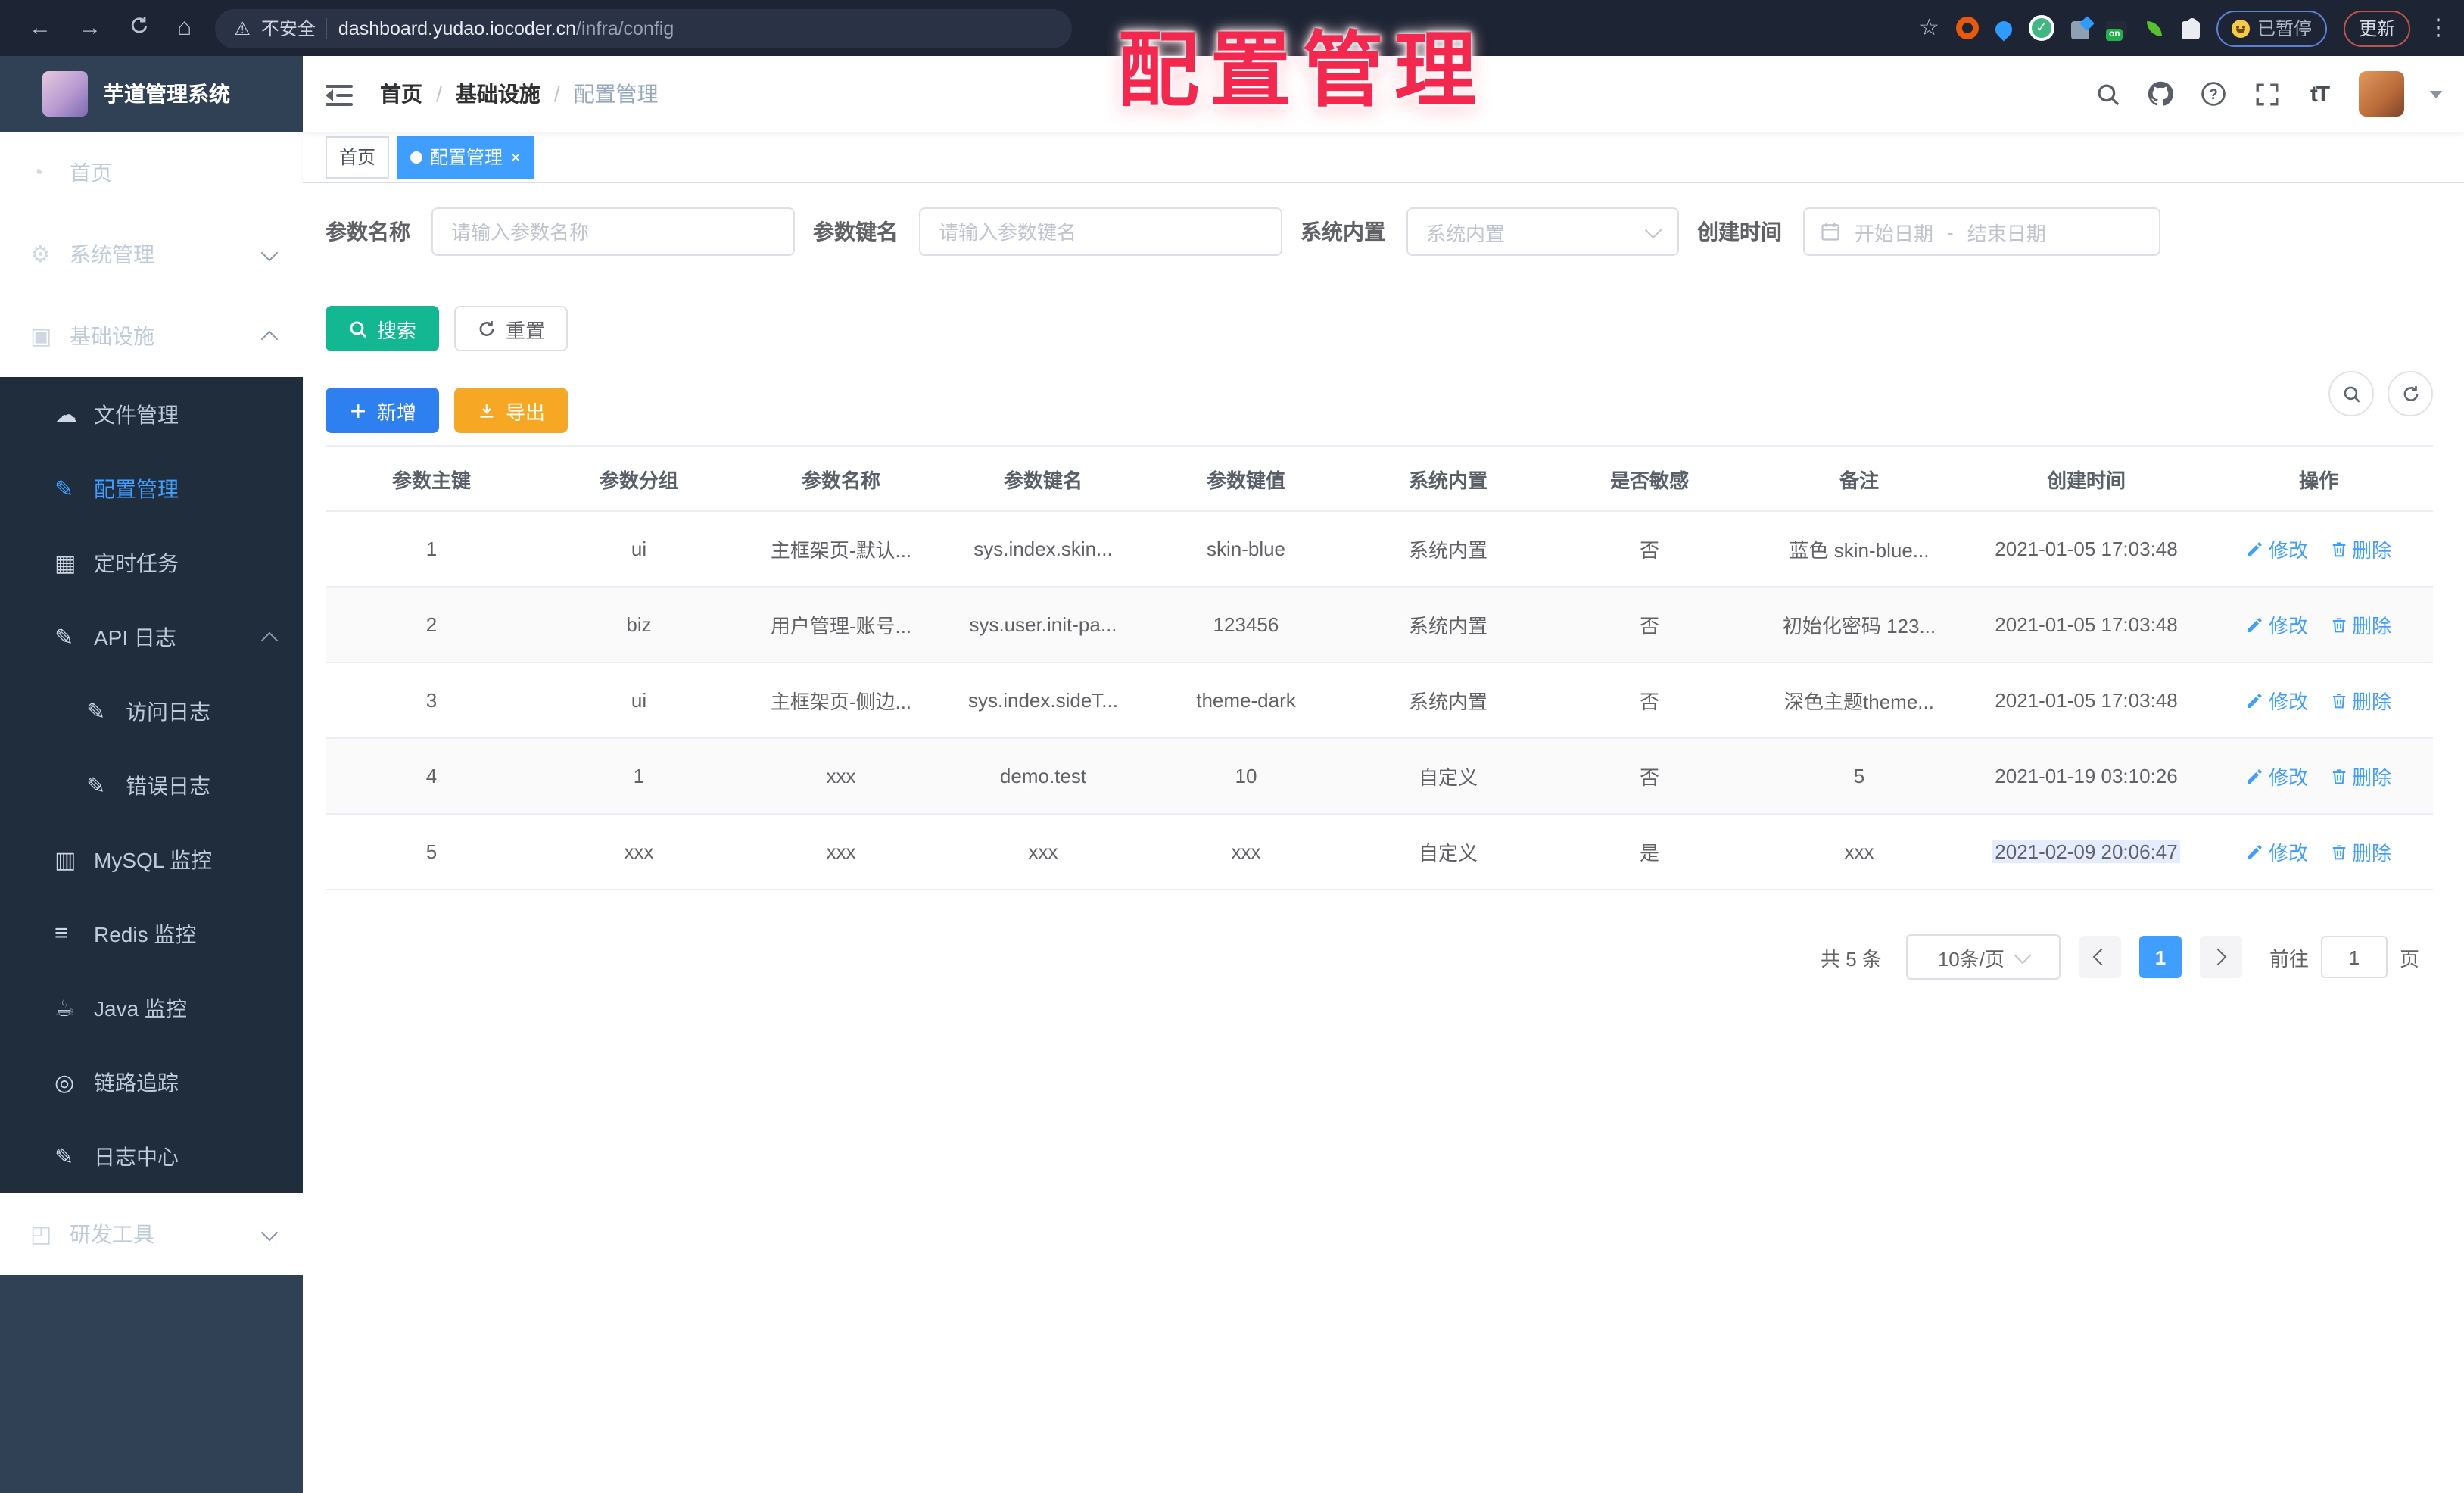 The width and height of the screenshot is (2464, 1493). Describe the element at coordinates (2354, 957) in the screenshot. I see `goto-page-input` at that location.